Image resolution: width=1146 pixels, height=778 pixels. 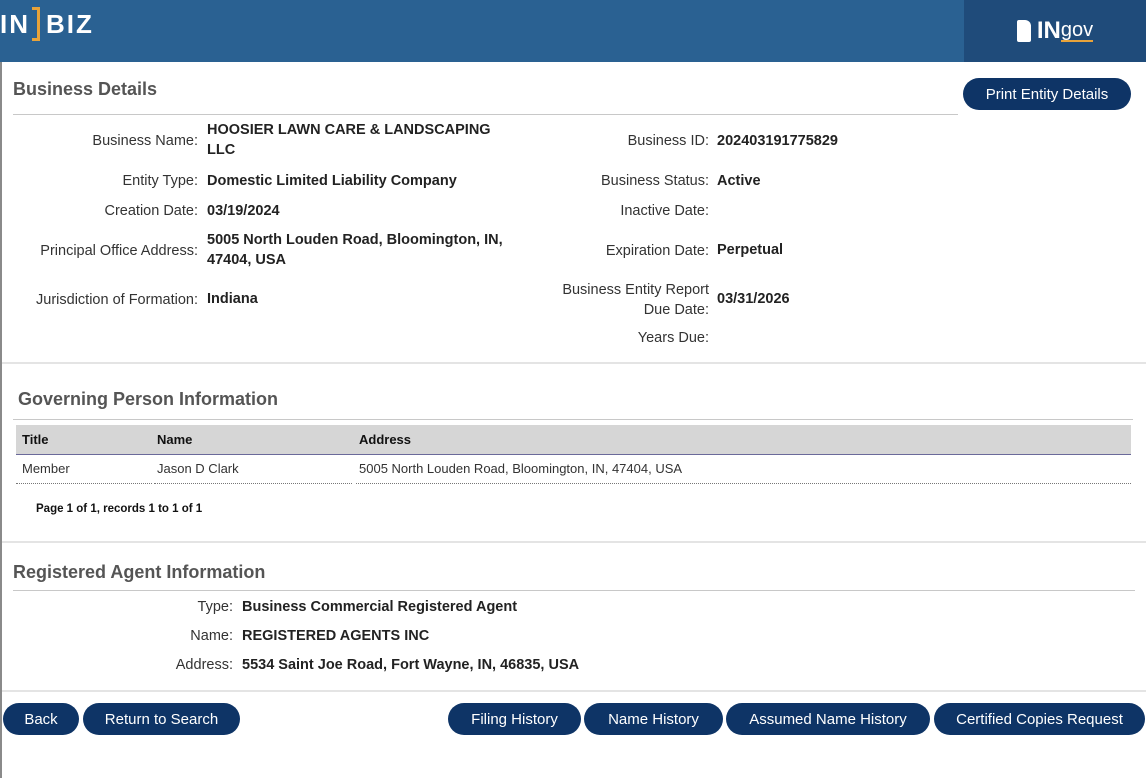 What do you see at coordinates (673, 338) in the screenshot?
I see `years-due-label: Years Due:` at bounding box center [673, 338].